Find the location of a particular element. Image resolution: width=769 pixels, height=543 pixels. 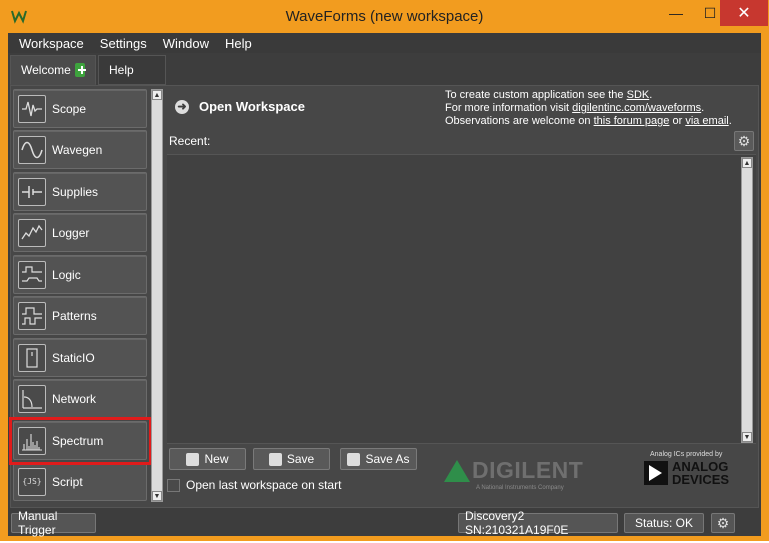

open-last-workspace-label: Open last workspace on start is located at coordinates (264, 485).